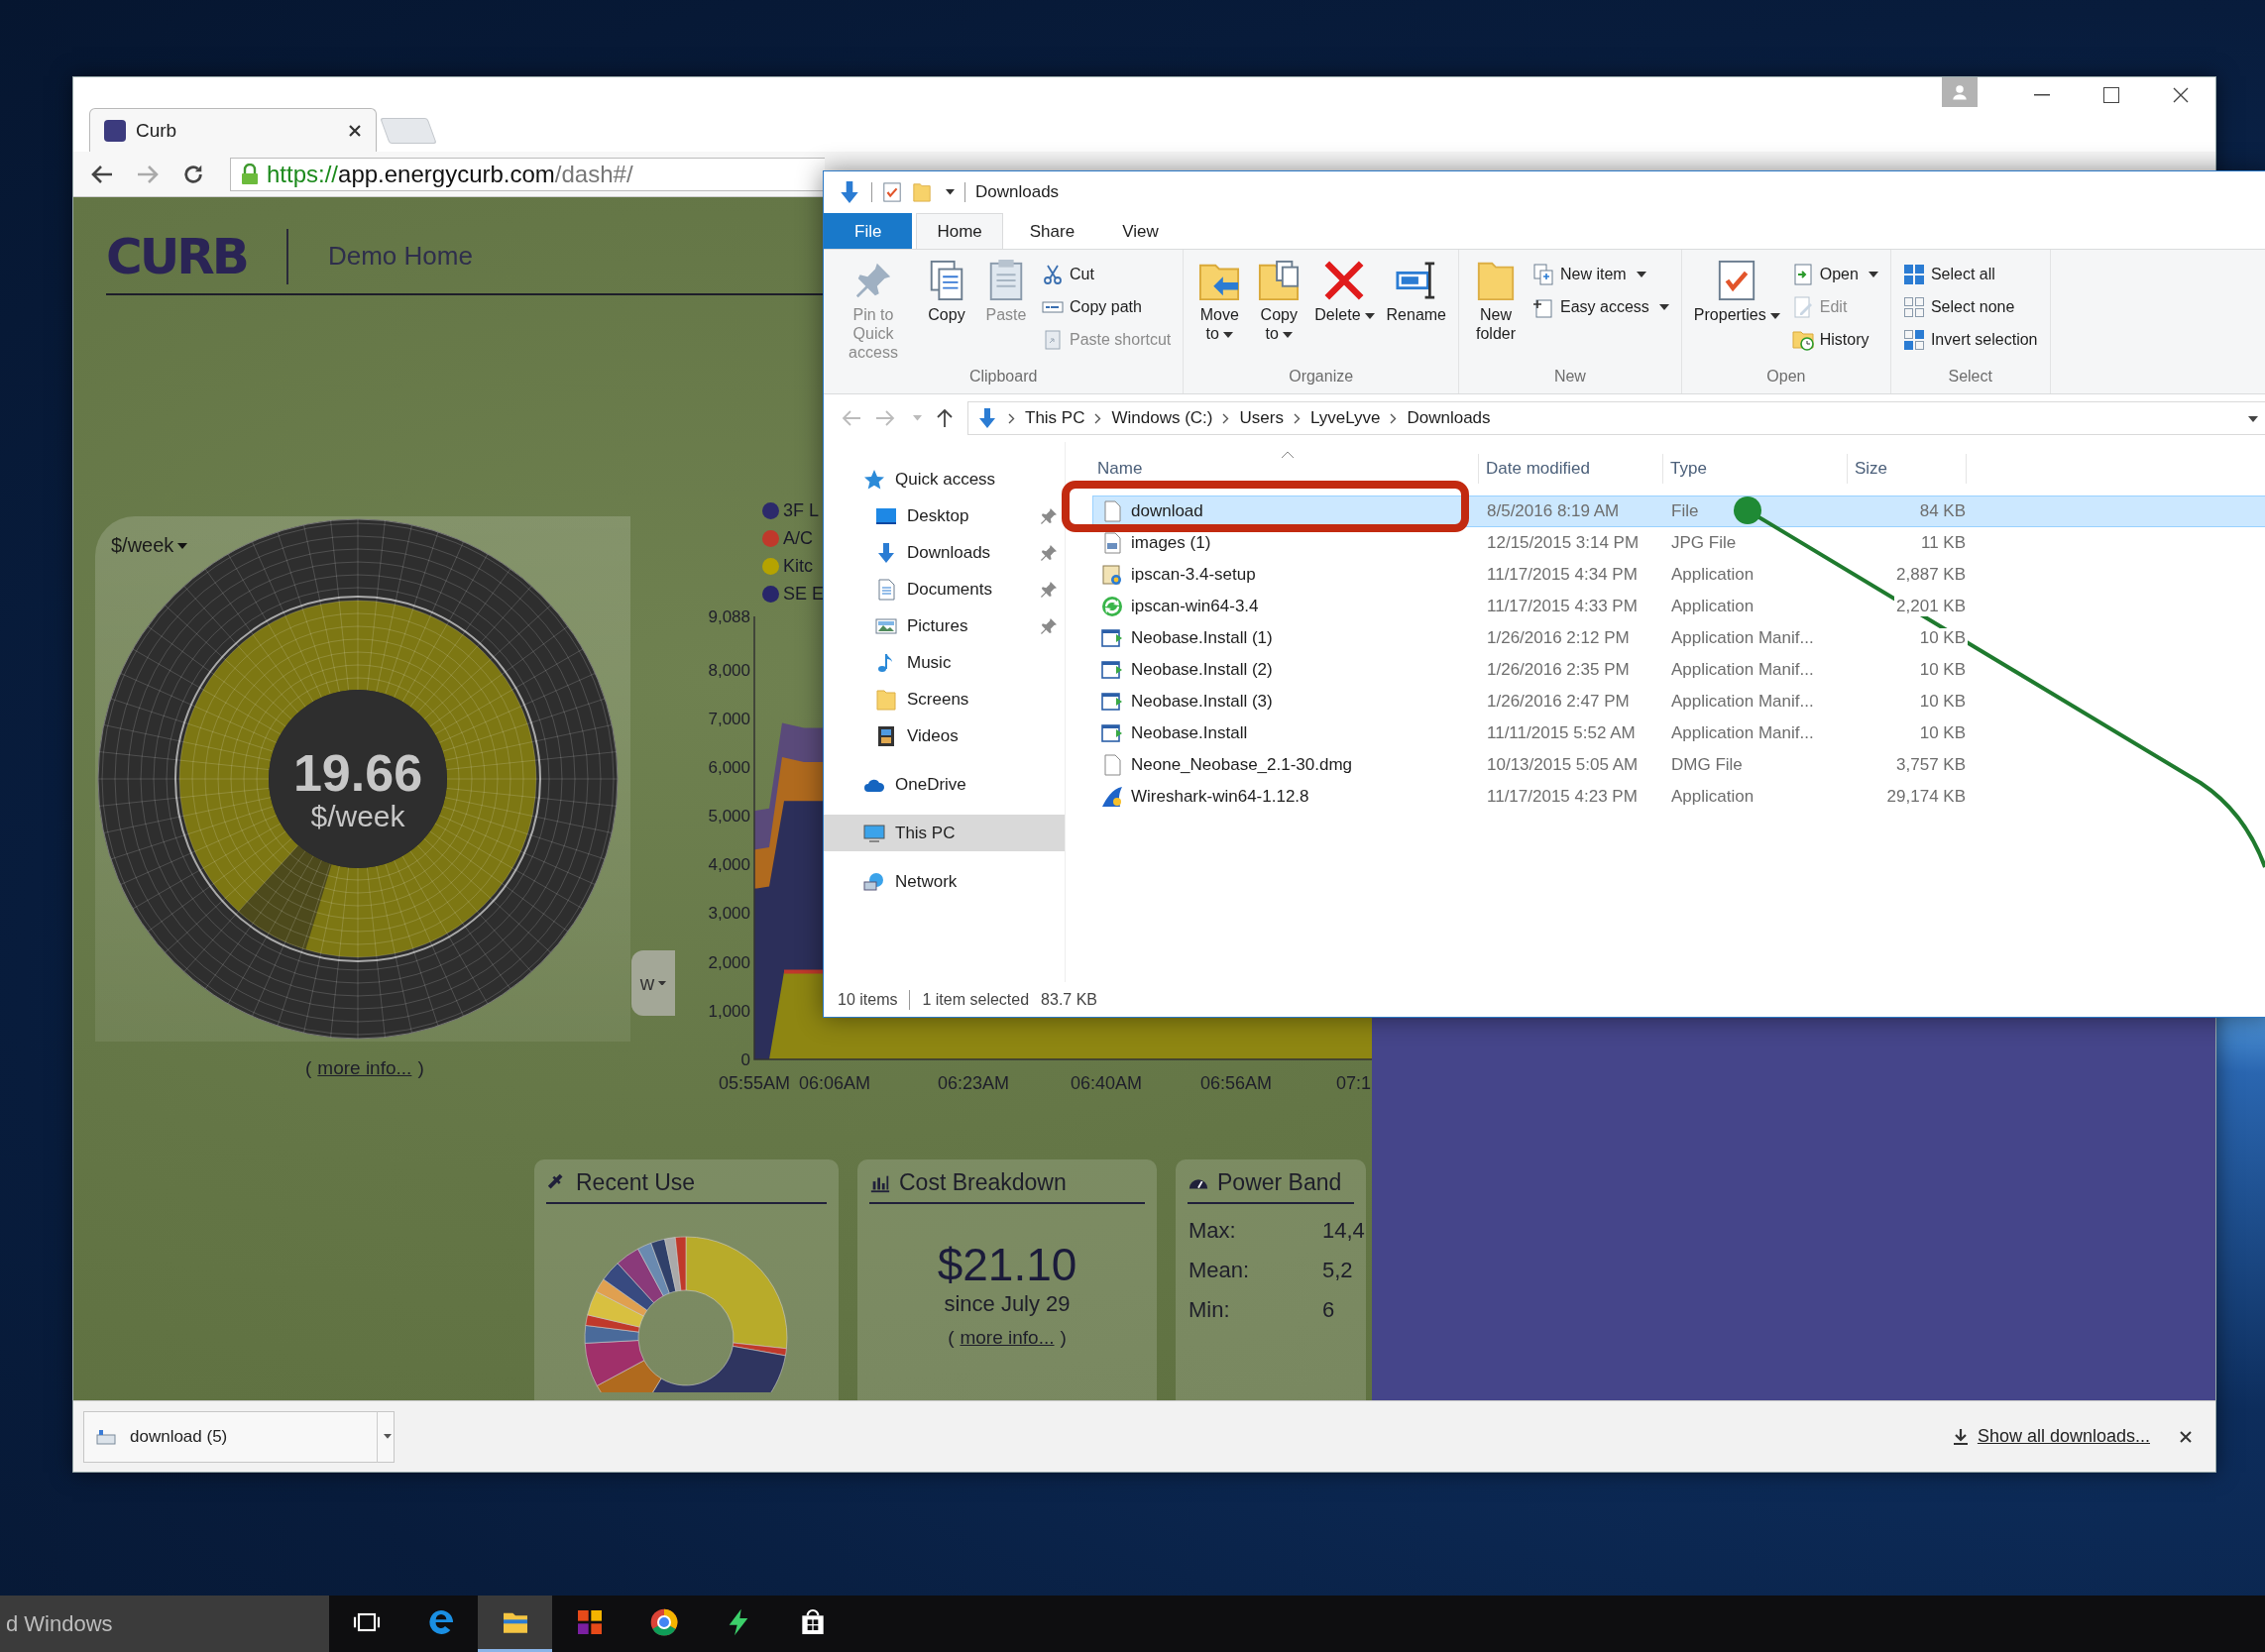  Describe the element at coordinates (1052, 231) in the screenshot. I see `ribbon-tab: Share` at that location.